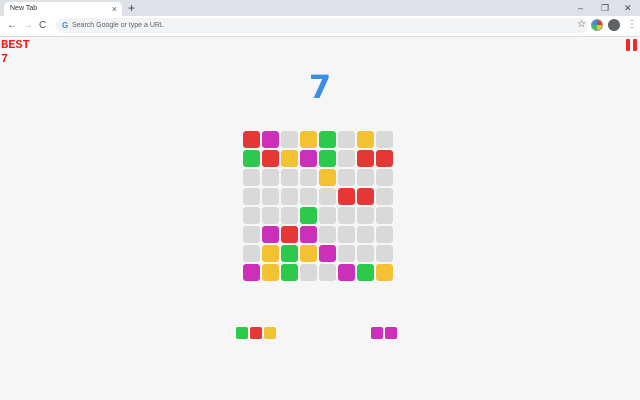 This screenshot has height=400, width=640. What do you see at coordinates (632, 25) in the screenshot?
I see `menu-icon: ⋮` at bounding box center [632, 25].